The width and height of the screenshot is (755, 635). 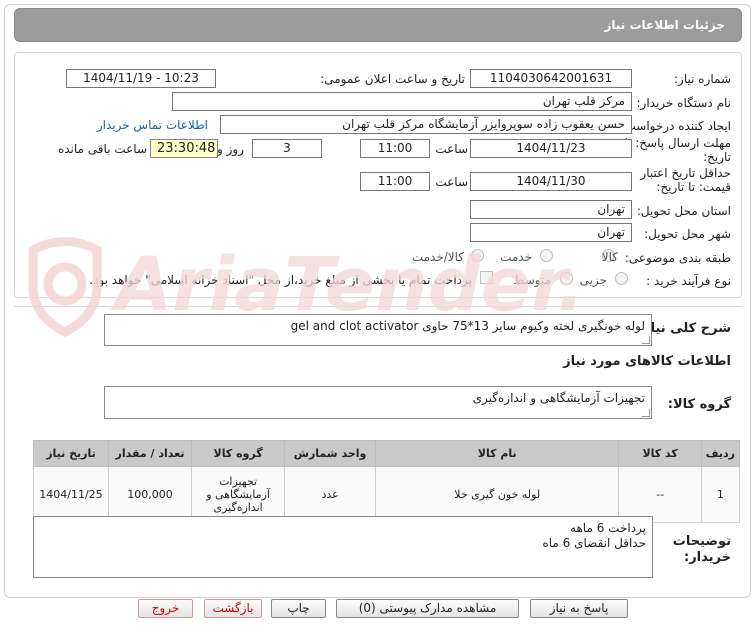 I want to click on category-label: طبقه بندی موضوعی:, so click(x=677, y=258).